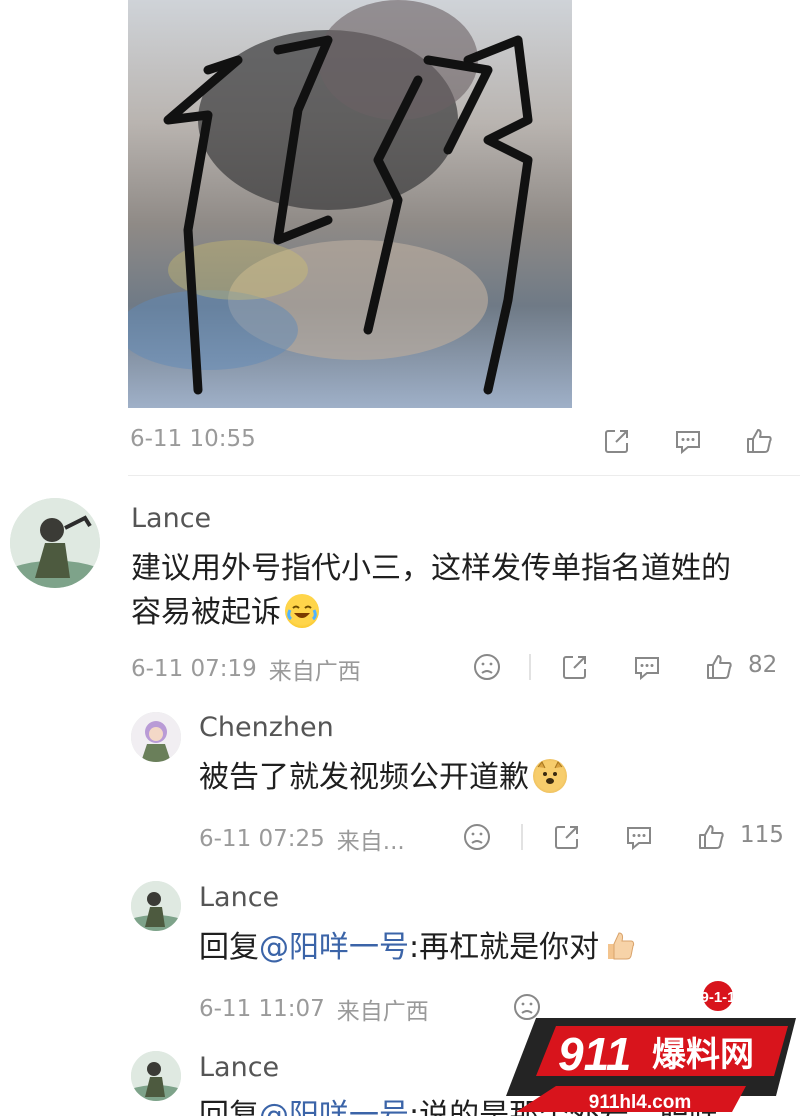  Describe the element at coordinates (225, 613) in the screenshot. I see `comment-text-line2: 容易被起诉` at that location.